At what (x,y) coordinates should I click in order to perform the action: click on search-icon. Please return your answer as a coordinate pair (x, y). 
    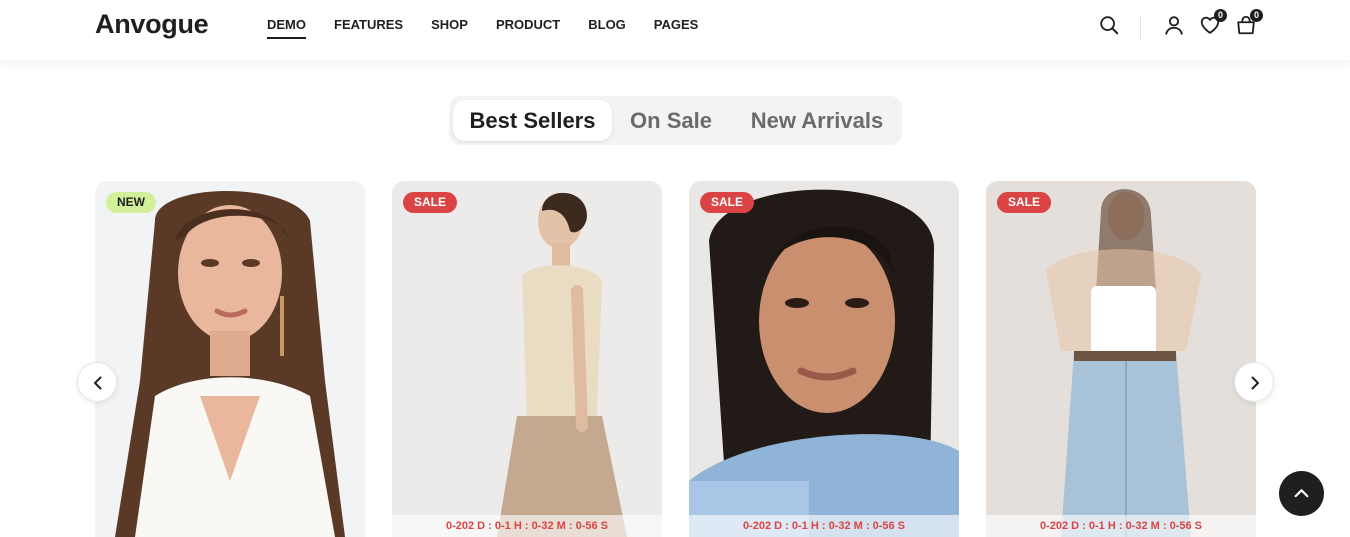
    Looking at the image, I should click on (1109, 25).